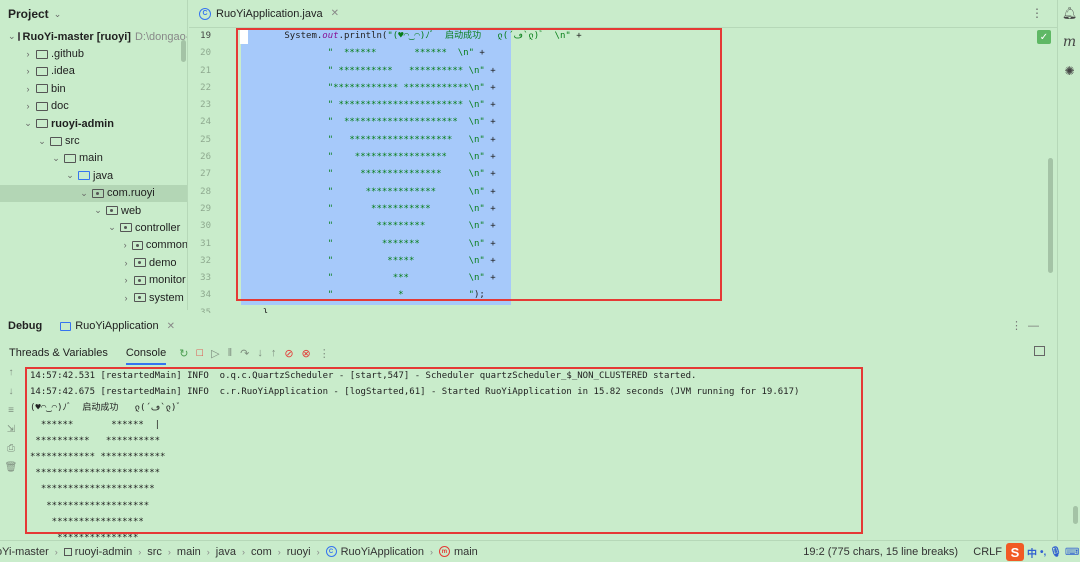 The image size is (1080, 562). I want to click on punctuation-icon: •,, so click(1043, 552).